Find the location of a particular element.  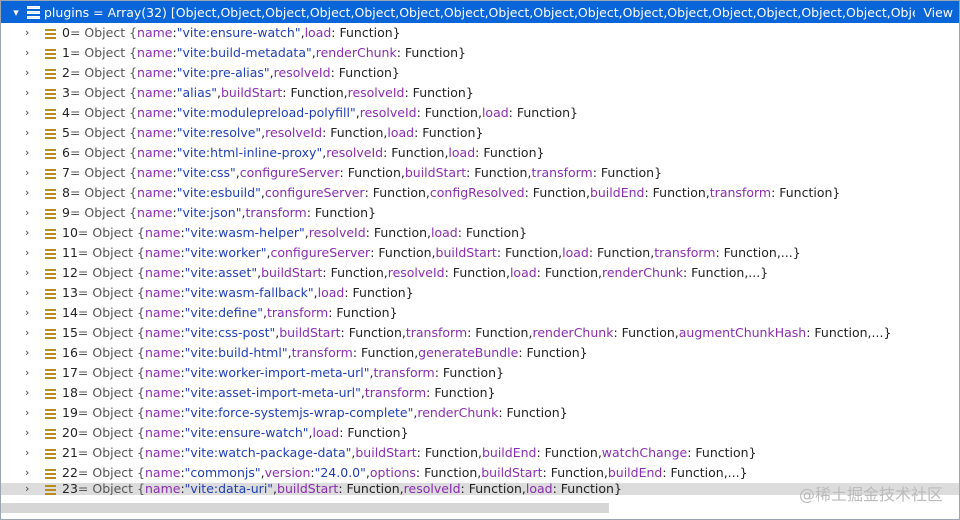

view-button: View is located at coordinates (937, 12).